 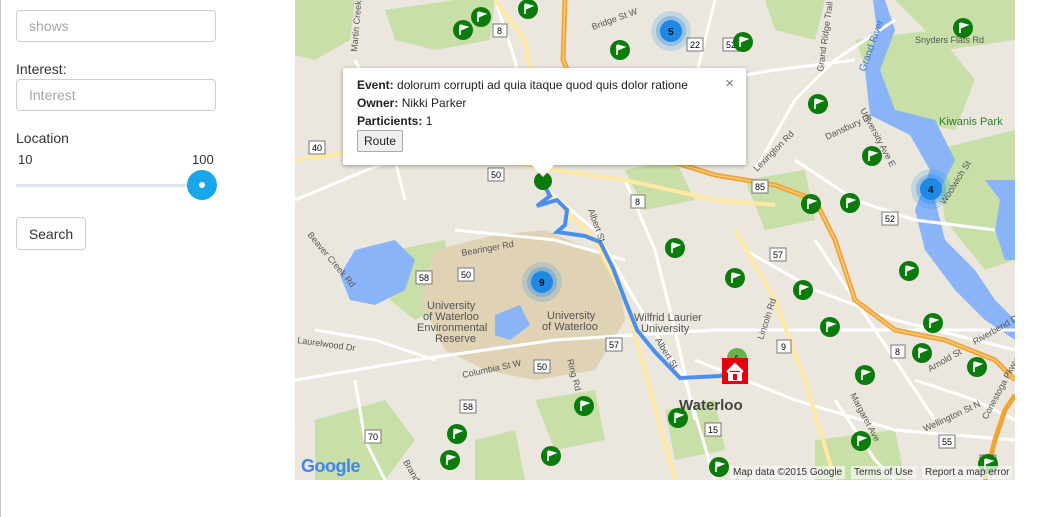 I want to click on popup-participants-value: 1, so click(x=429, y=121).